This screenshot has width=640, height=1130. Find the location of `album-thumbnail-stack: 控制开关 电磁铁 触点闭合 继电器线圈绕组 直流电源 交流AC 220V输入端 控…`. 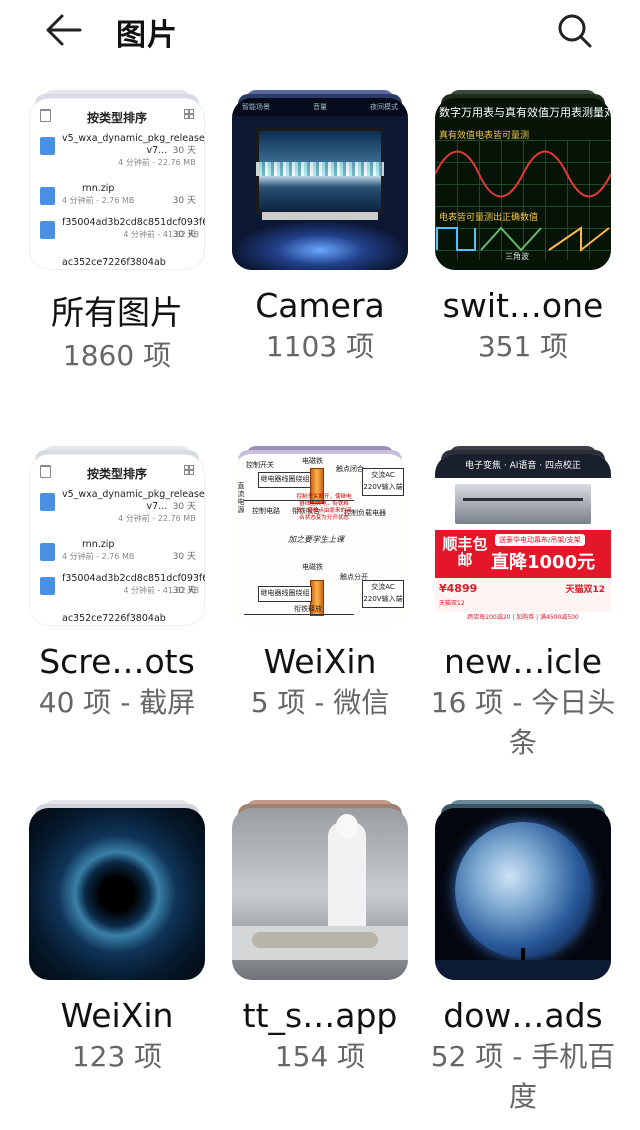

album-thumbnail-stack: 控制开关 电磁铁 触点闭合 继电器线圈绕组 直流电源 交流AC 220V输入端 控… is located at coordinates (320, 536).